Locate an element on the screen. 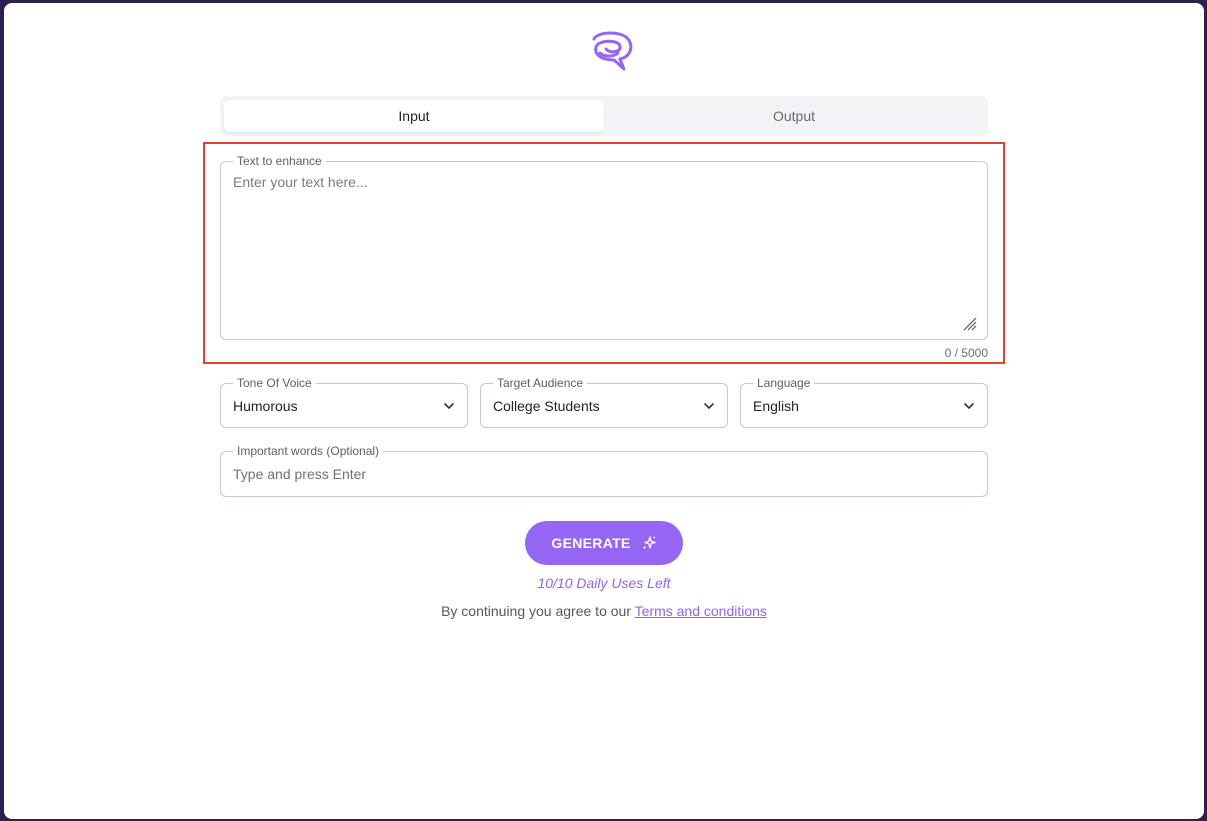 This screenshot has height=821, width=1207. generate-button-label: GENERATE is located at coordinates (591, 543).